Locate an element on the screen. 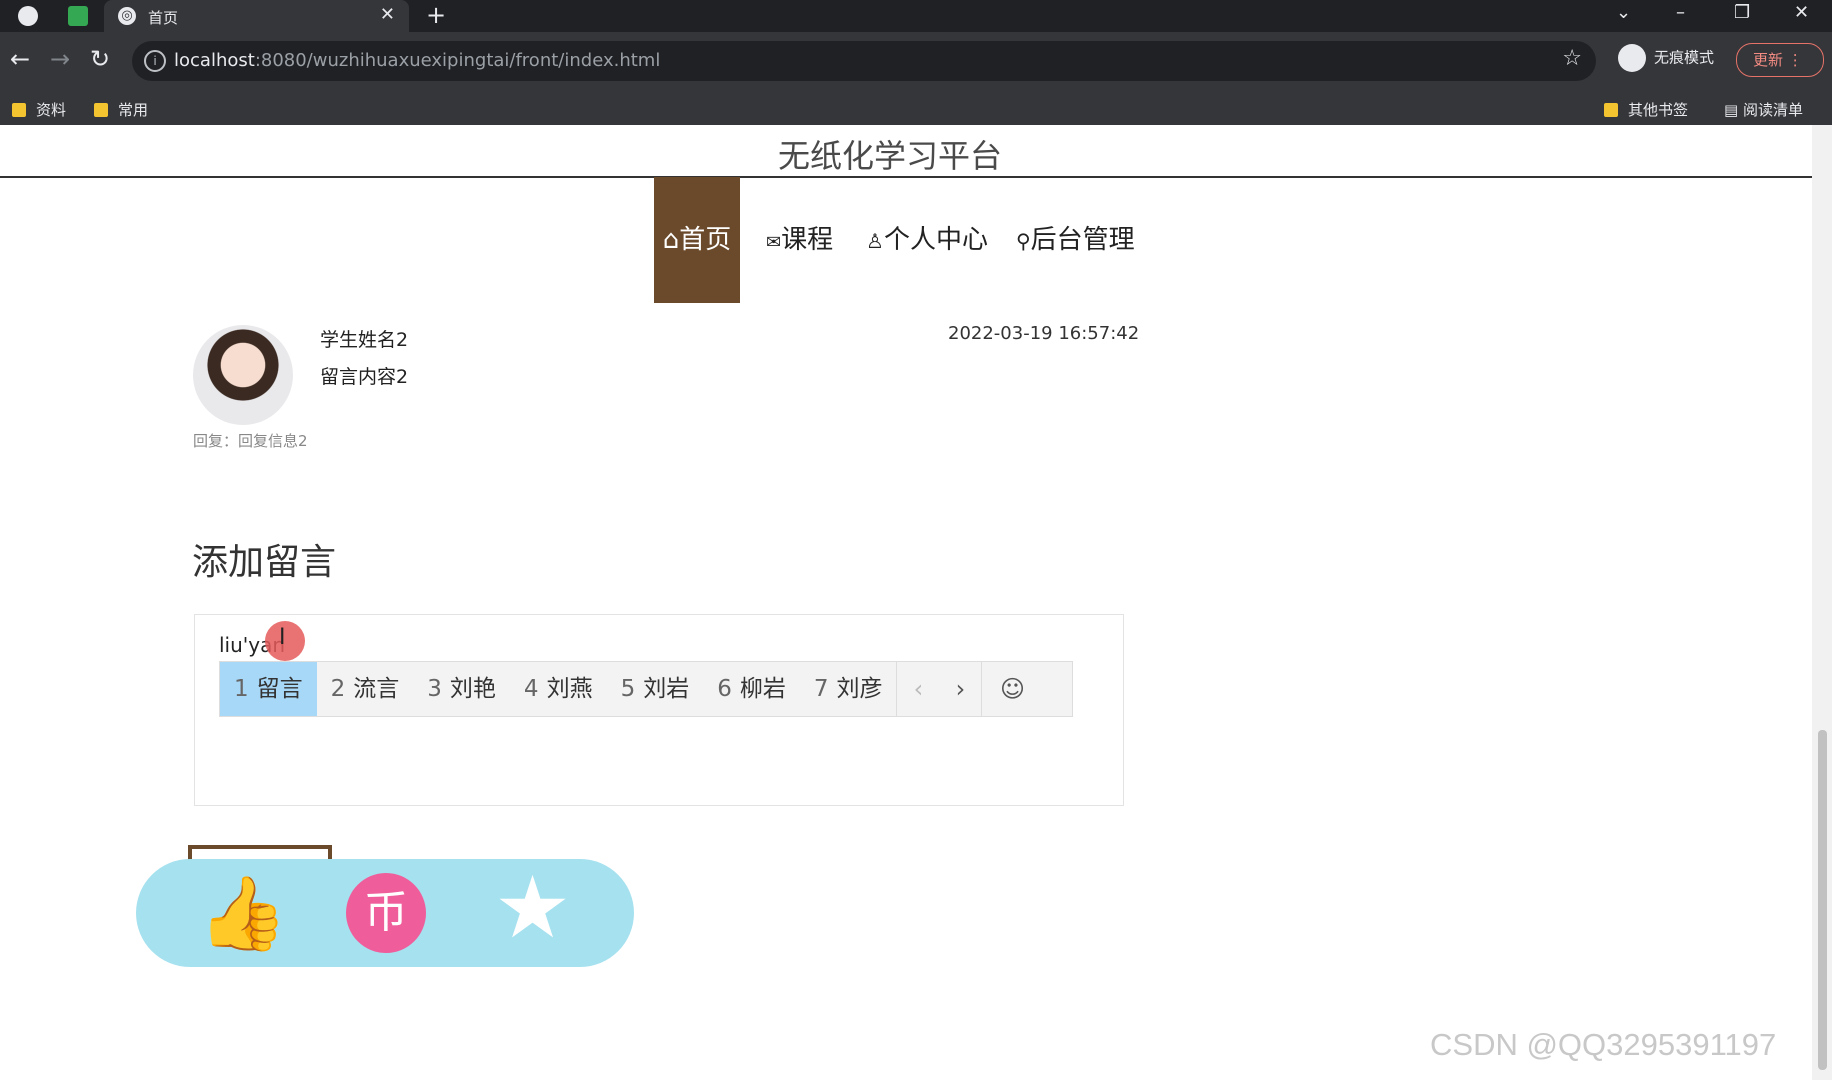 The image size is (1832, 1080). new-tab-icon: + is located at coordinates (436, 15).